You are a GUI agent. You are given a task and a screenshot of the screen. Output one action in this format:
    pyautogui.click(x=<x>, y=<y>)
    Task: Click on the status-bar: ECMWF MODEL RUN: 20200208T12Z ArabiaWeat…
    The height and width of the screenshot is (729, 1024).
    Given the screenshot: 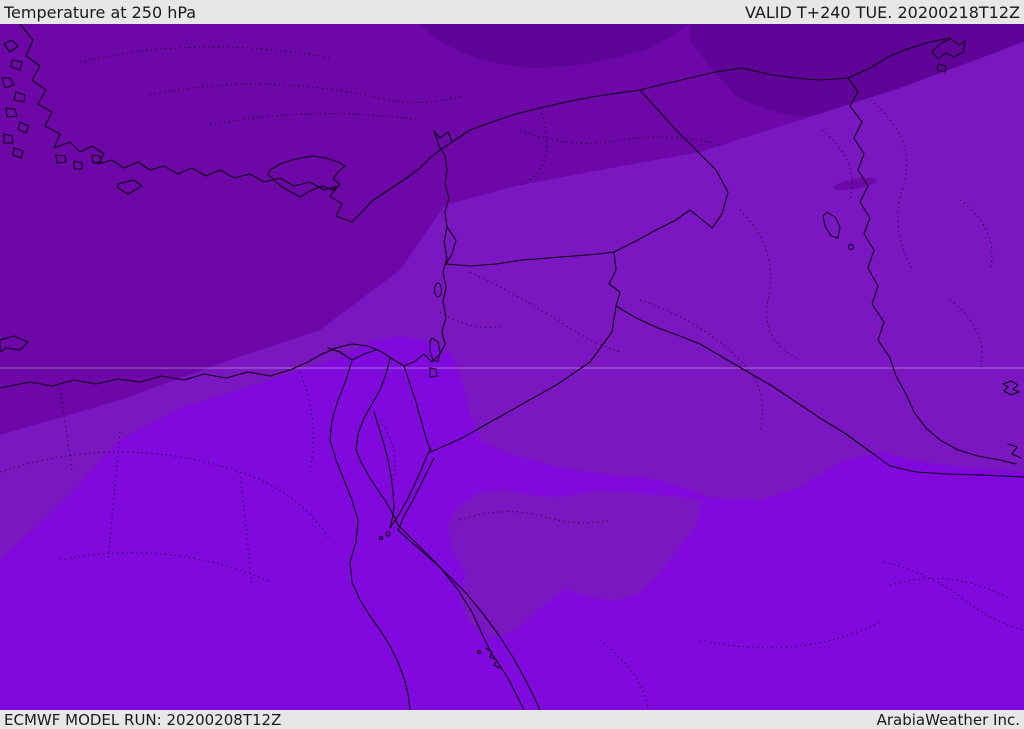 What is the action you would take?
    pyautogui.click(x=512, y=719)
    